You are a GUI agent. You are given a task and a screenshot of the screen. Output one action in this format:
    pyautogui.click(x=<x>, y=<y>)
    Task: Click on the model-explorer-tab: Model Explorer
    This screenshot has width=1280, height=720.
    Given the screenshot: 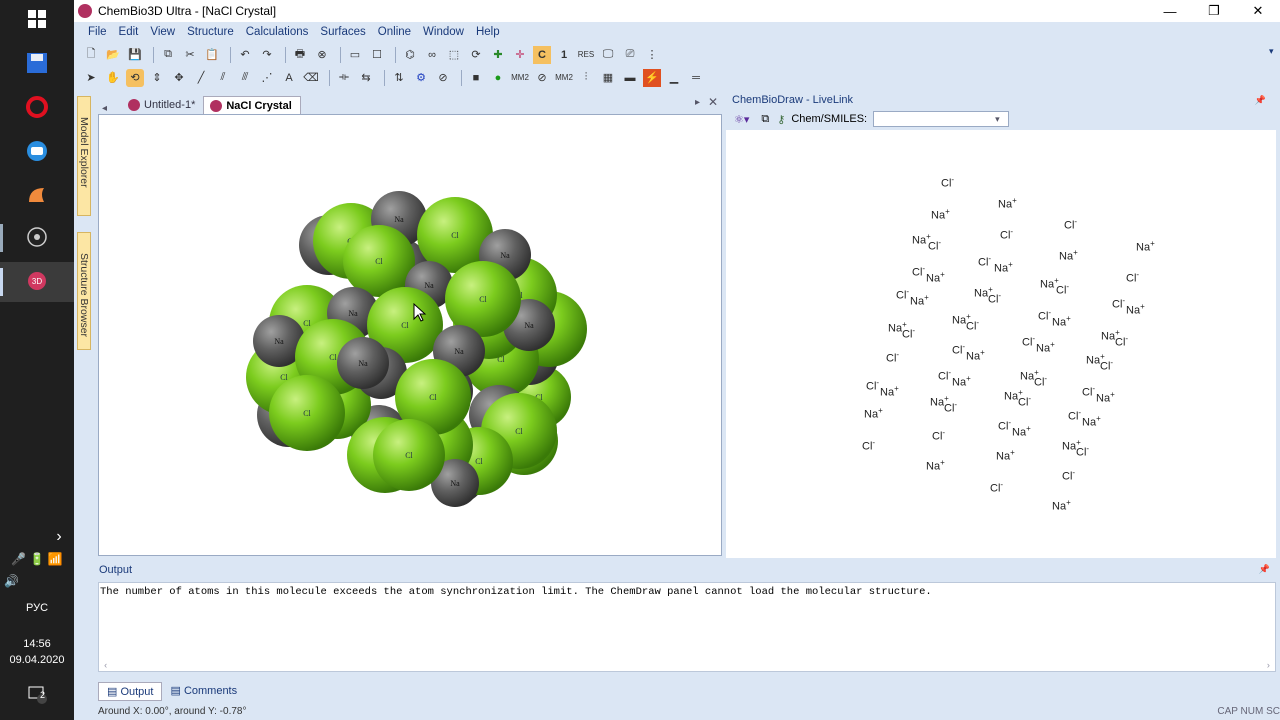 What is the action you would take?
    pyautogui.click(x=84, y=156)
    